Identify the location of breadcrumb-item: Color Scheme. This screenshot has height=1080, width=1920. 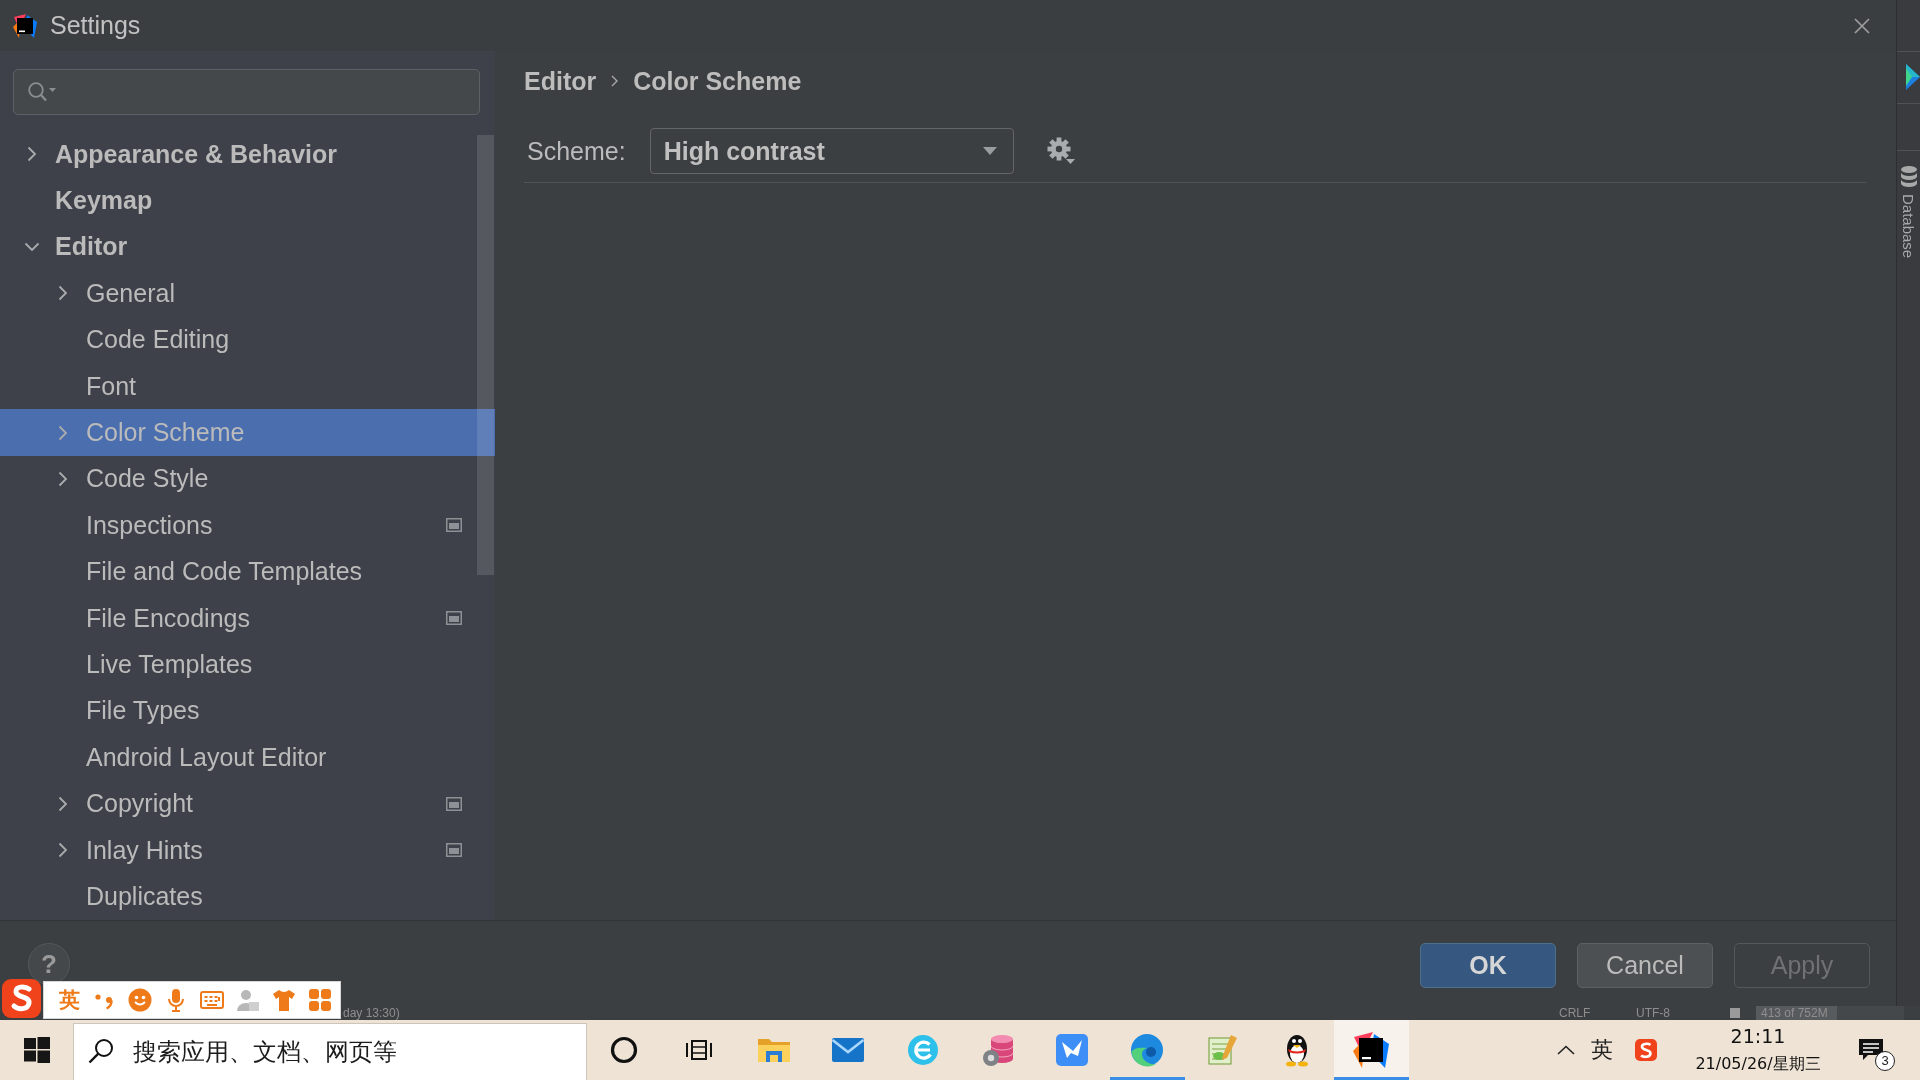
(717, 81).